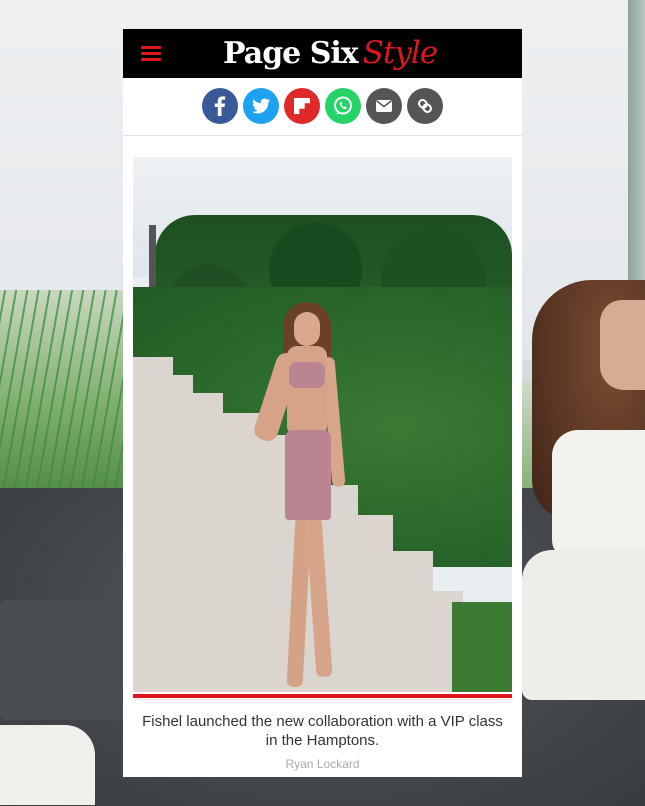  I want to click on facebook-icon, so click(220, 106).